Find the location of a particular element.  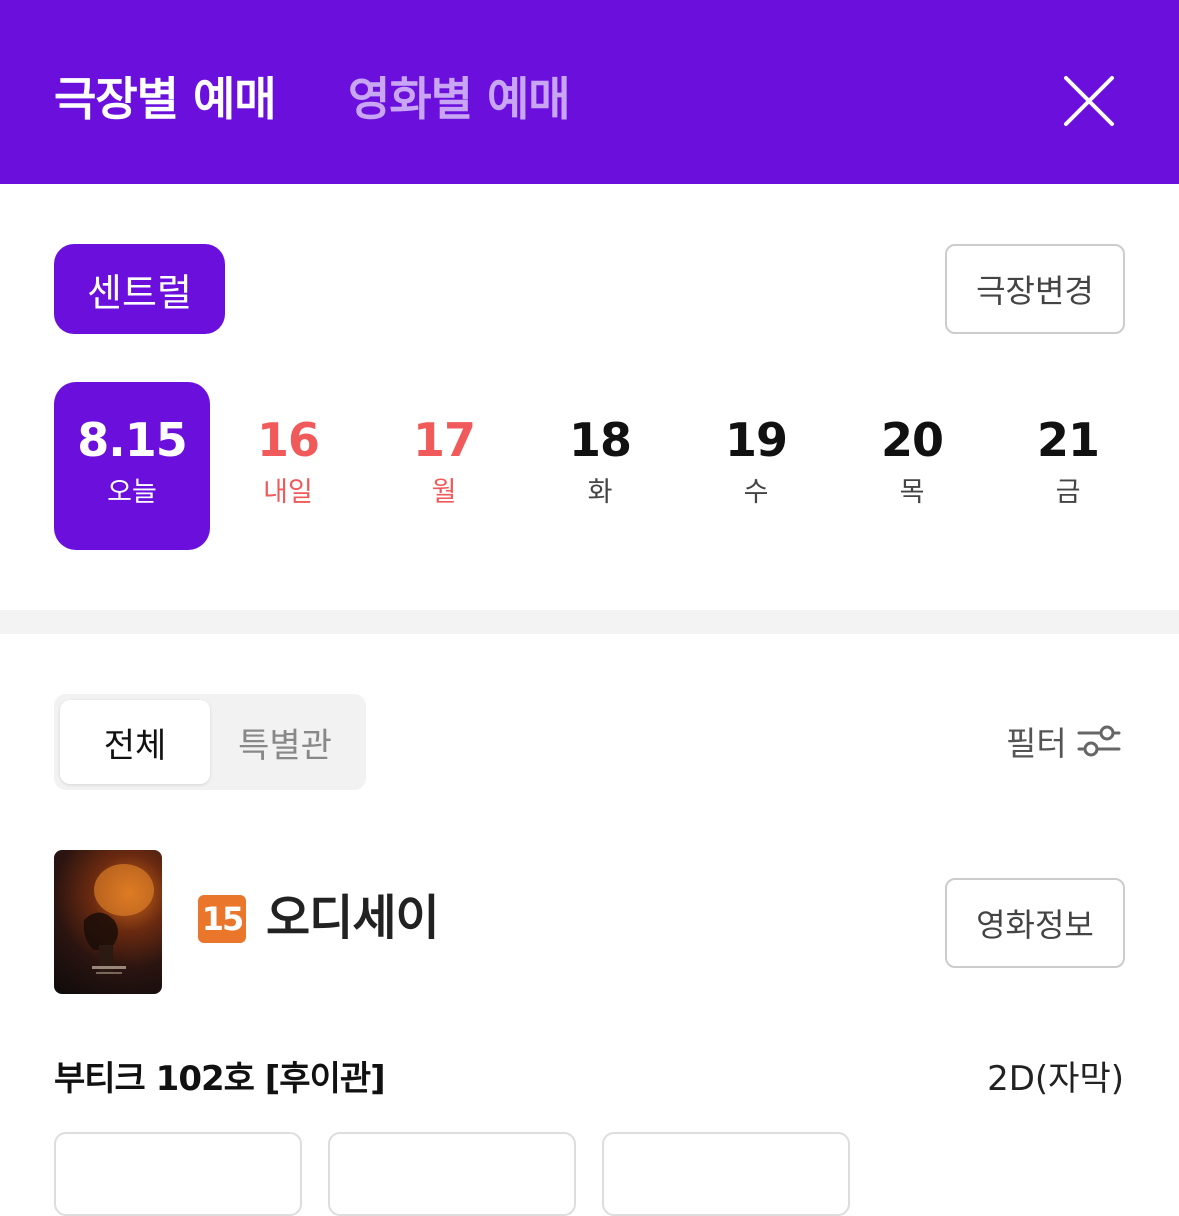

date-item: 19 수 is located at coordinates (756, 466).